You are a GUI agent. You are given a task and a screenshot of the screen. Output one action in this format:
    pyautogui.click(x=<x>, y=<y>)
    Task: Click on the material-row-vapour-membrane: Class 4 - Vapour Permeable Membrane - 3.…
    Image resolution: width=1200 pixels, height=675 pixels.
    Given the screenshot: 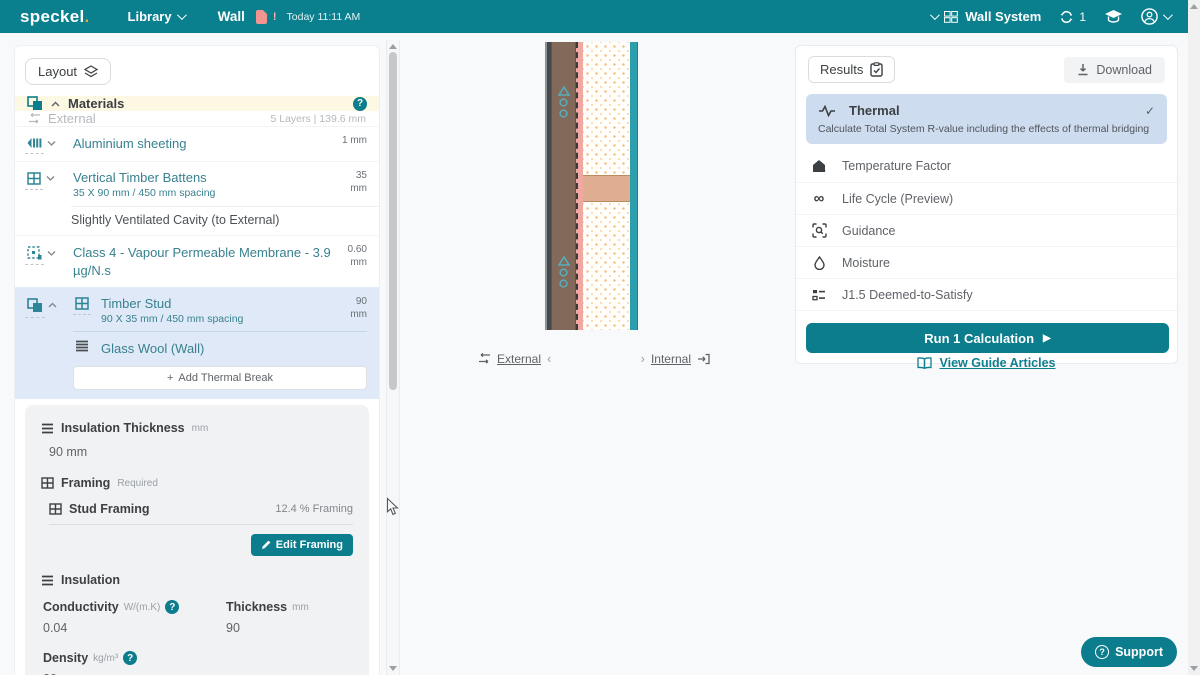 What is the action you would take?
    pyautogui.click(x=197, y=261)
    